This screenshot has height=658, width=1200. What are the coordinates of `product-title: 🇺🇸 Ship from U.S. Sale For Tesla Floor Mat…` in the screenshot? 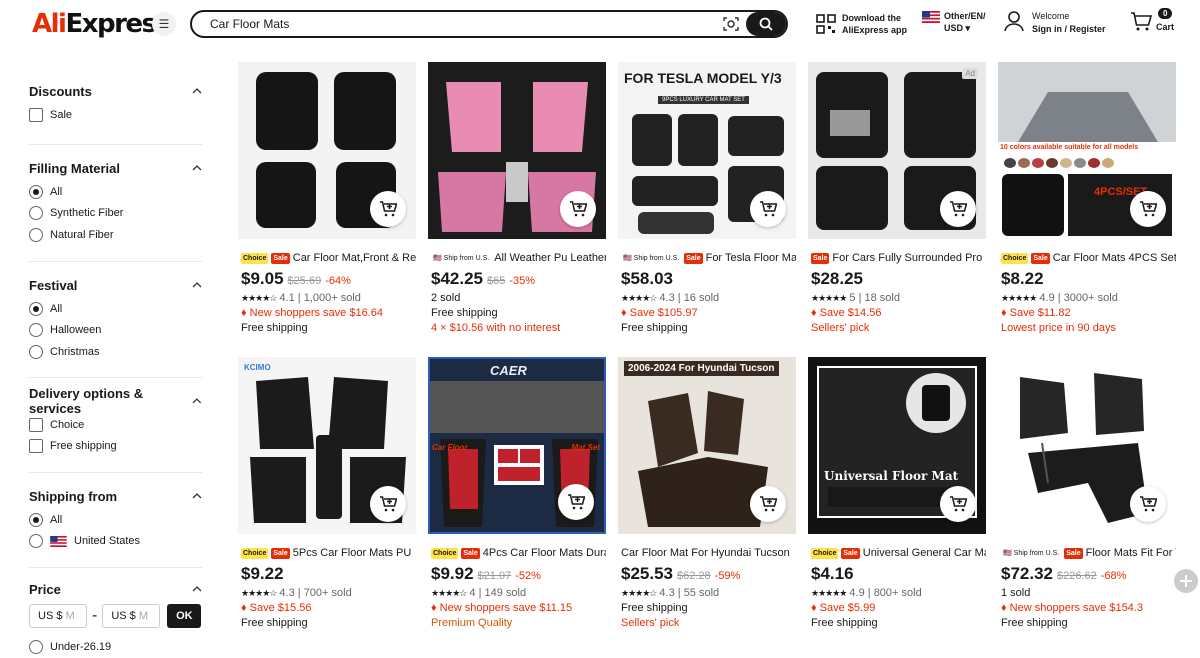 It's located at (707, 258).